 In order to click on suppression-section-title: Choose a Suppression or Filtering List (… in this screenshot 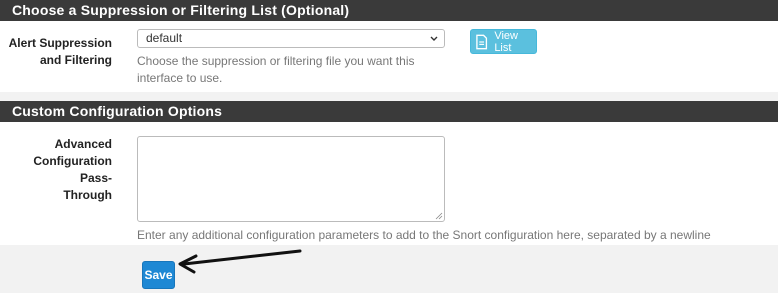, I will do `click(389, 10)`.